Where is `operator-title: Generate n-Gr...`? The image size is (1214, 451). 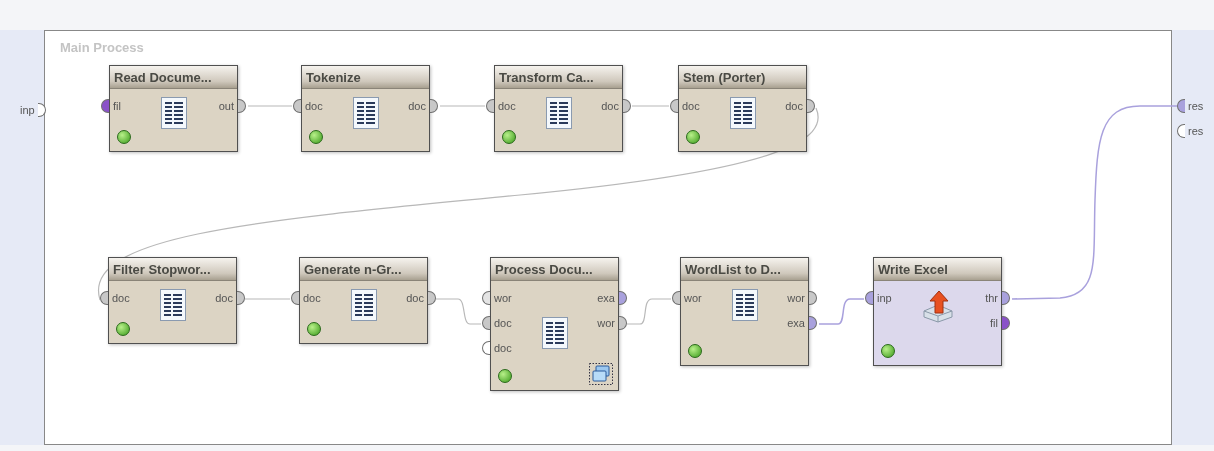 operator-title: Generate n-Gr... is located at coordinates (363, 269).